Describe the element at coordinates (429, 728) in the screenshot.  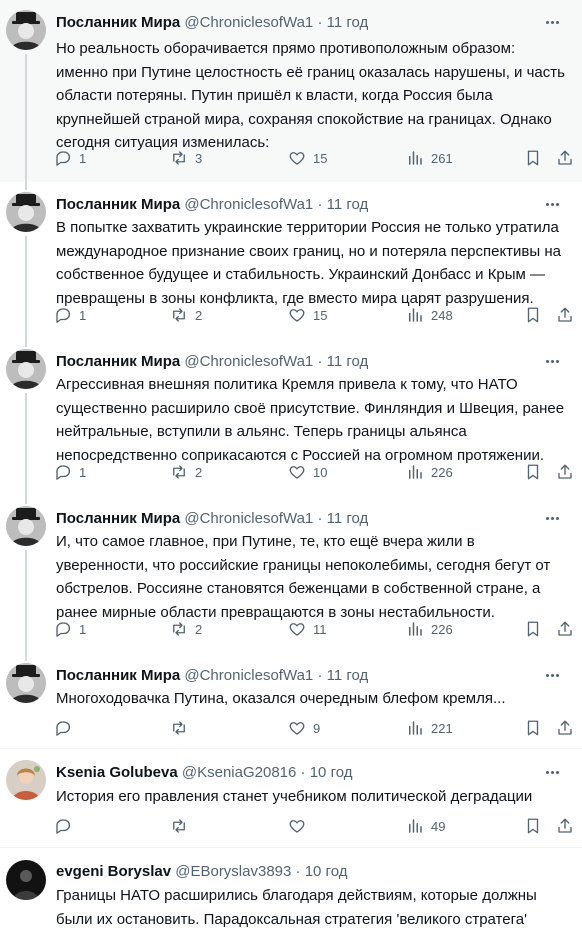
I see `views-button: 221` at that location.